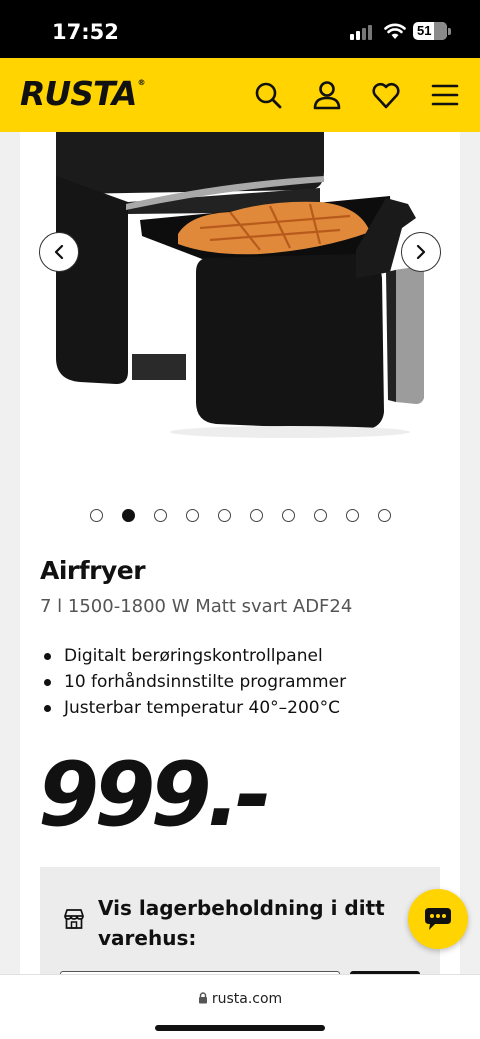 This screenshot has width=480, height=1039. What do you see at coordinates (82, 93) in the screenshot?
I see `rusta-logo: RUSTA®` at bounding box center [82, 93].